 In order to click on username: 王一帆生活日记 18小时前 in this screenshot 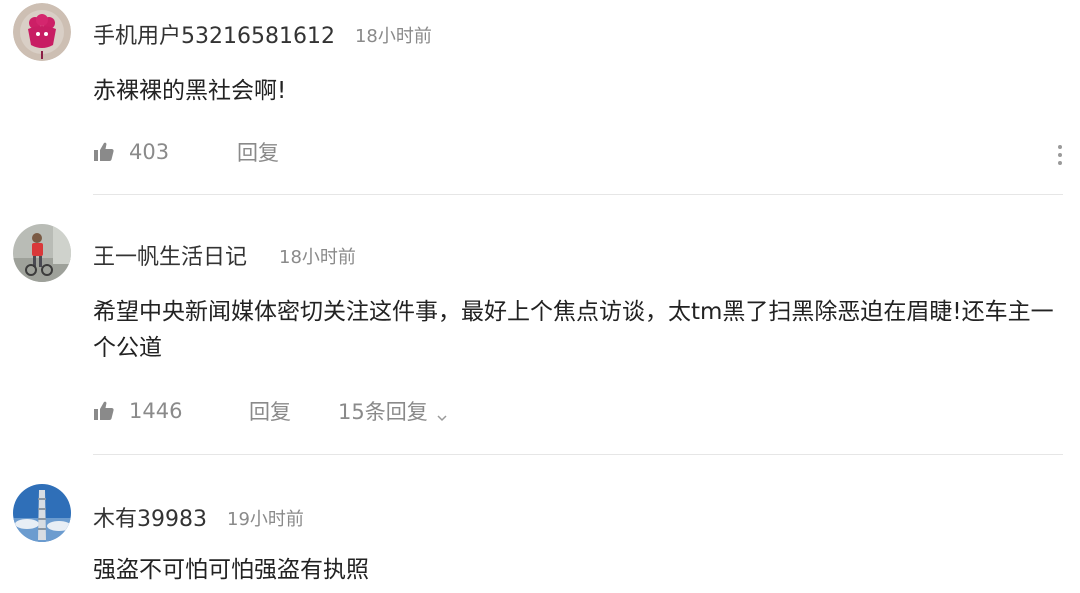, I will do `click(224, 255)`.